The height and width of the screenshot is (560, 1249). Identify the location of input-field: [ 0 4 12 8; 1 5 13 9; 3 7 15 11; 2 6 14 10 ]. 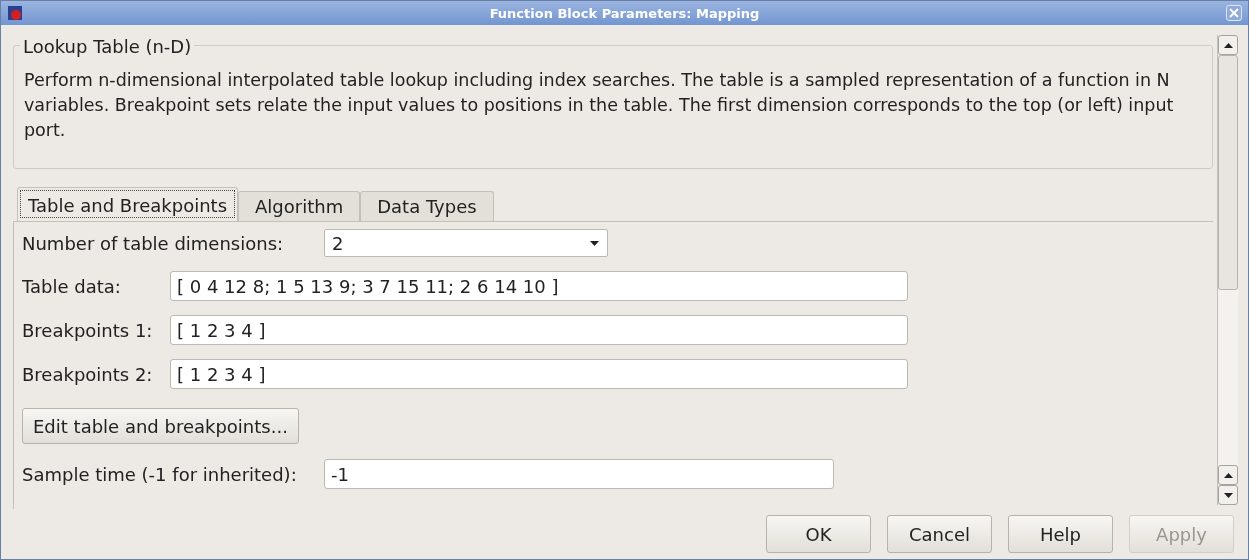
(539, 286).